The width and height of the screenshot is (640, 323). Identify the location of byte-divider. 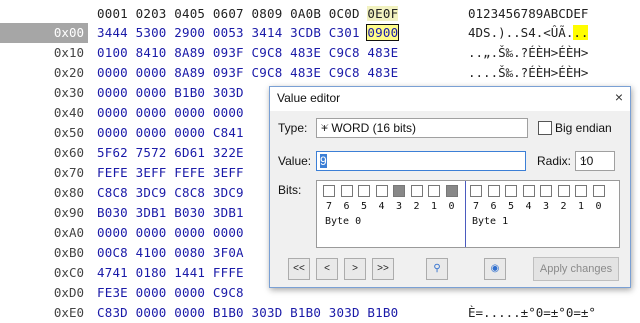
(465, 214).